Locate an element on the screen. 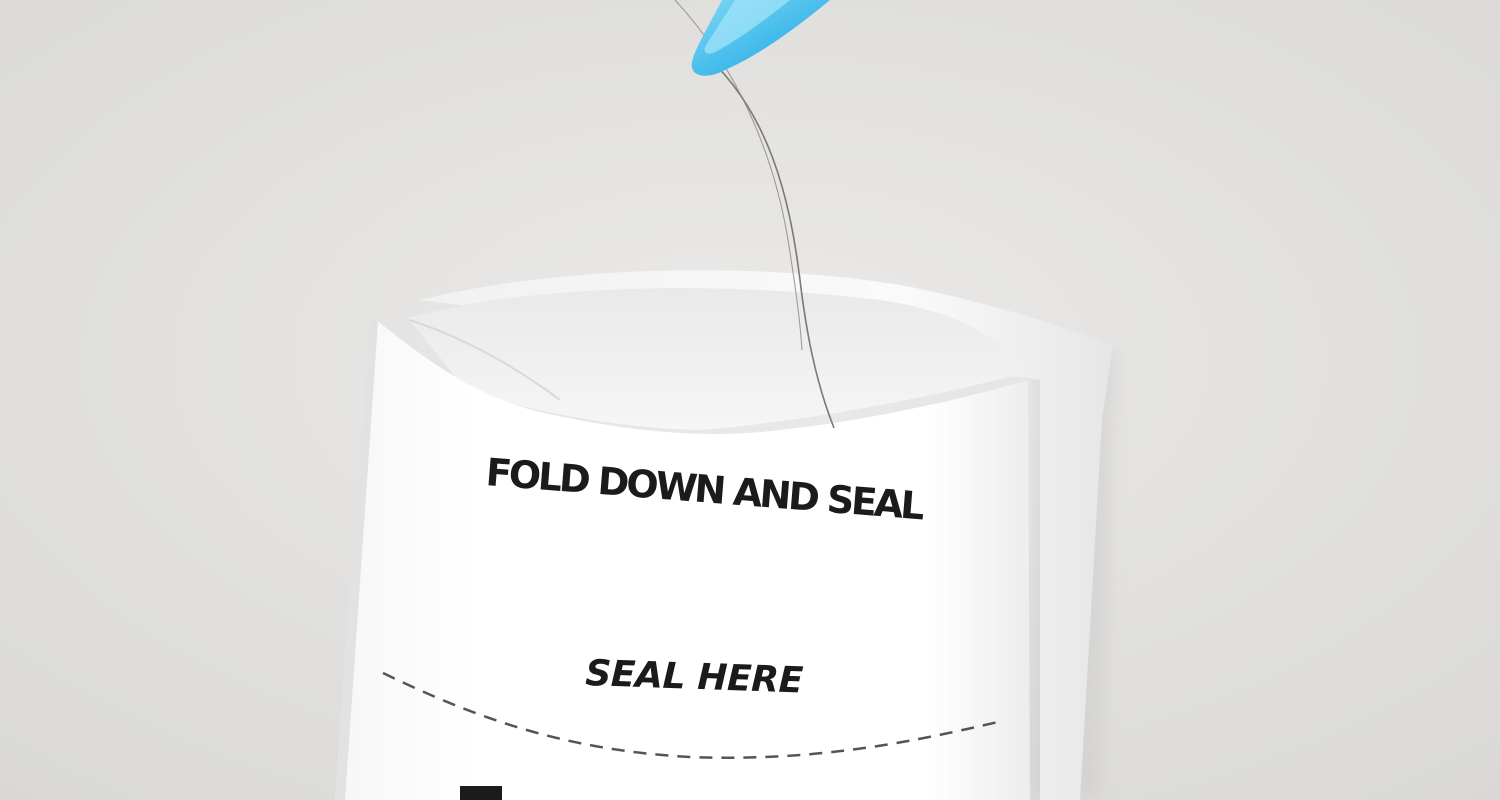  seal-instruction-label: SEAL HERE is located at coordinates (695, 677).